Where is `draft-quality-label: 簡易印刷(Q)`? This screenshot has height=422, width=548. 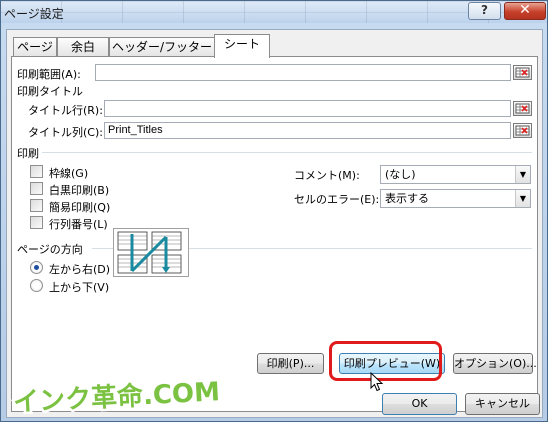
draft-quality-label: 簡易印刷(Q) is located at coordinates (80, 207).